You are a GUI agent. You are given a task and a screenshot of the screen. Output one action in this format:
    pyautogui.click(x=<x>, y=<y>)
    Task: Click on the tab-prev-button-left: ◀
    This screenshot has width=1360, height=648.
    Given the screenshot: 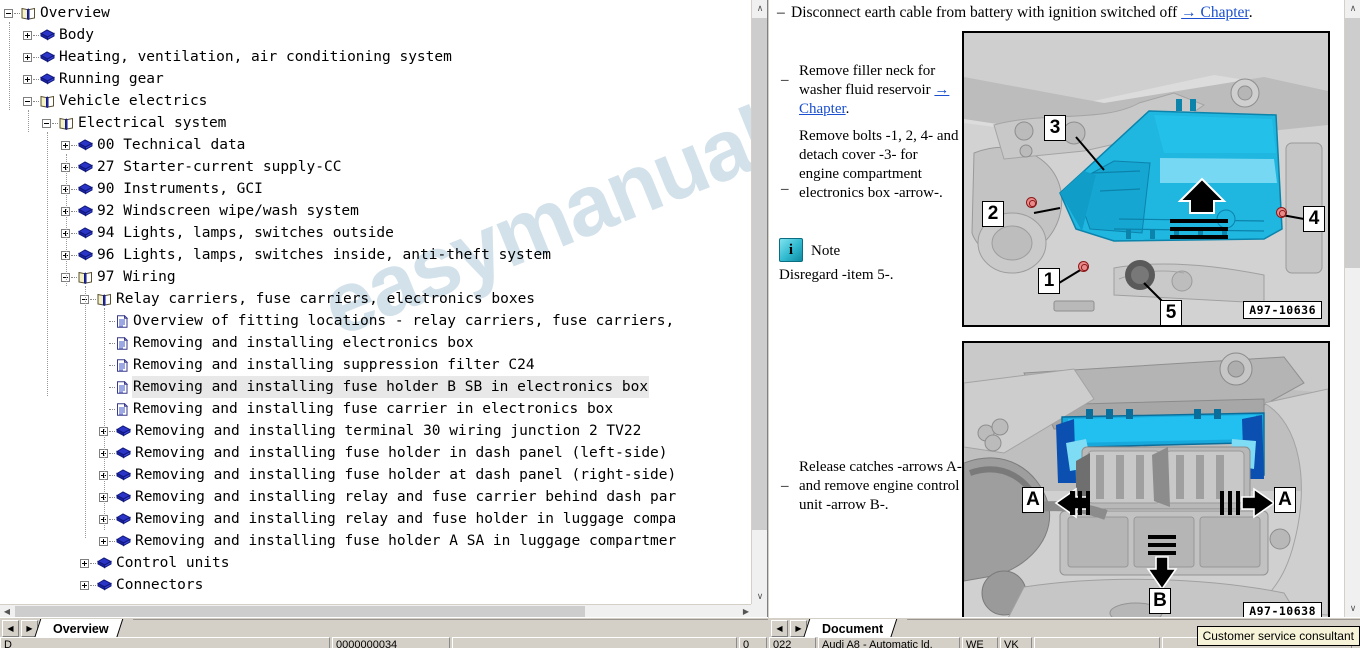 What is the action you would take?
    pyautogui.click(x=10, y=628)
    